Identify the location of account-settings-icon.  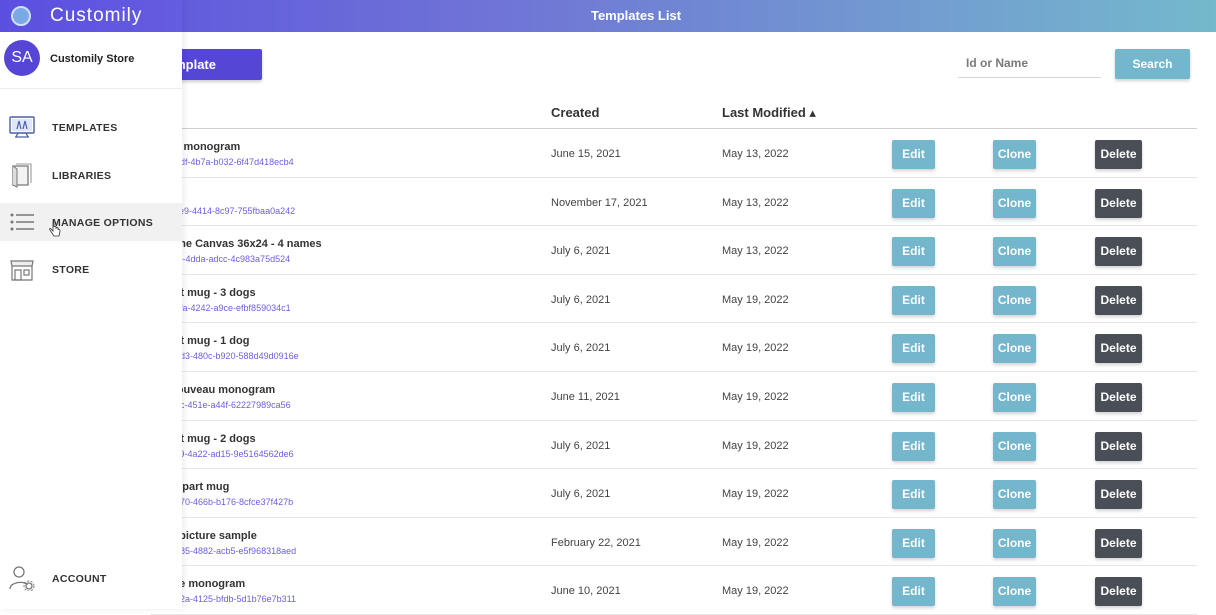
(22, 578).